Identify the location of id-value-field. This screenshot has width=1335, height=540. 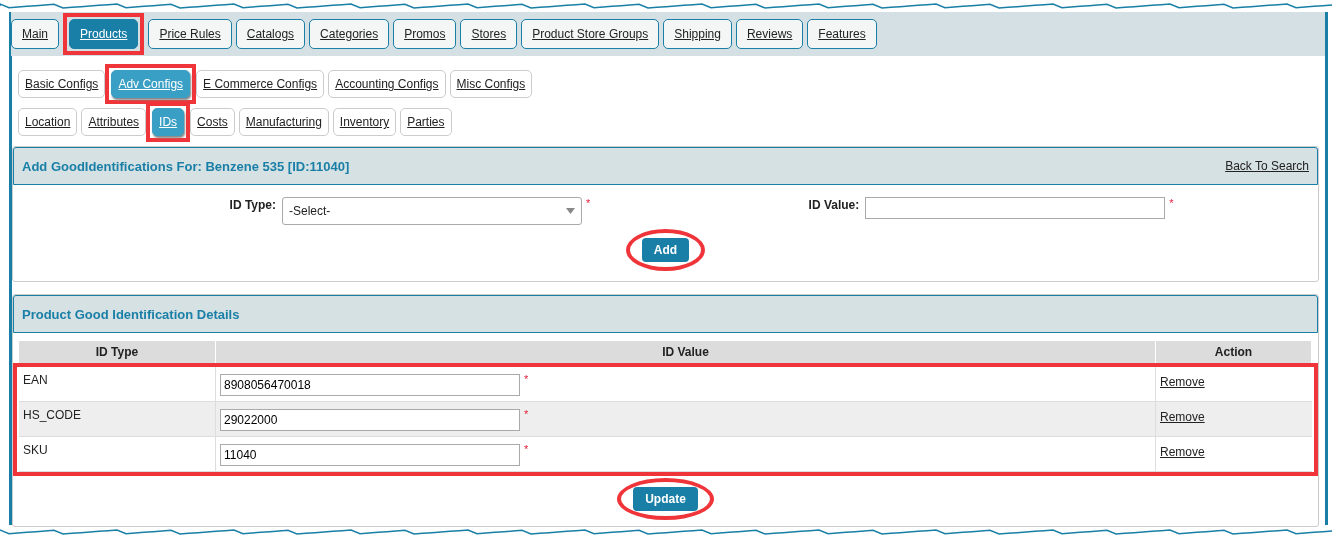
(1015, 208).